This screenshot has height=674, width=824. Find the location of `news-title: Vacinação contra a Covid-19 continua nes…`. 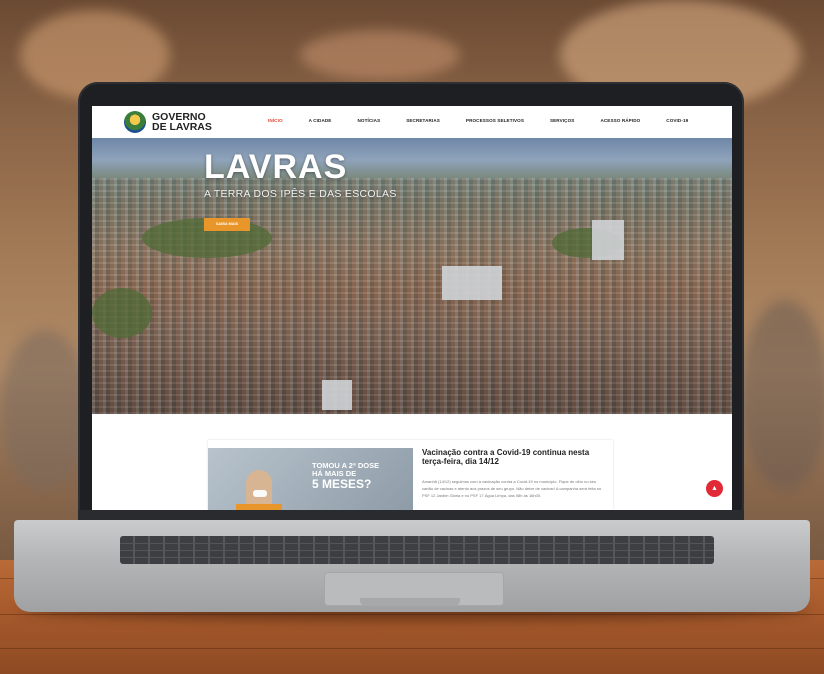

news-title: Vacinação contra a Covid-19 continua nes… is located at coordinates (514, 457).